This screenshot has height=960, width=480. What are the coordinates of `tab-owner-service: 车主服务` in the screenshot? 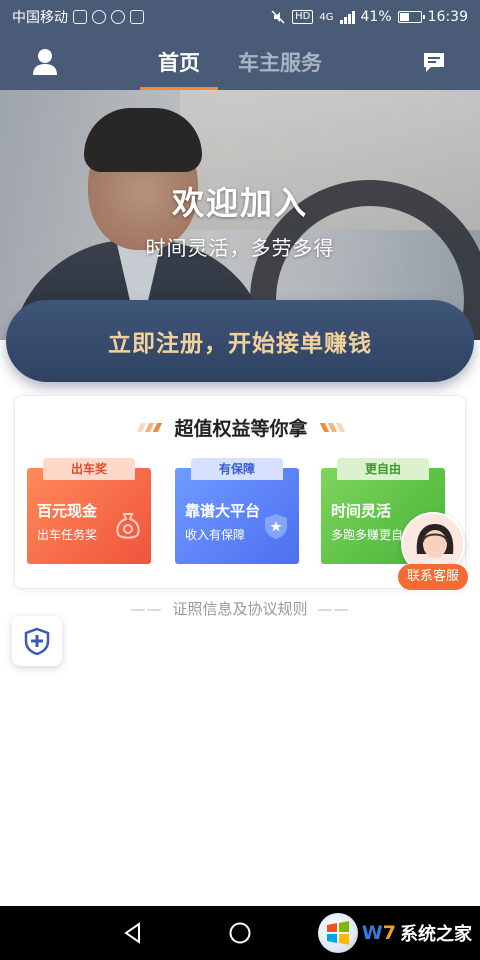 It's located at (280, 62).